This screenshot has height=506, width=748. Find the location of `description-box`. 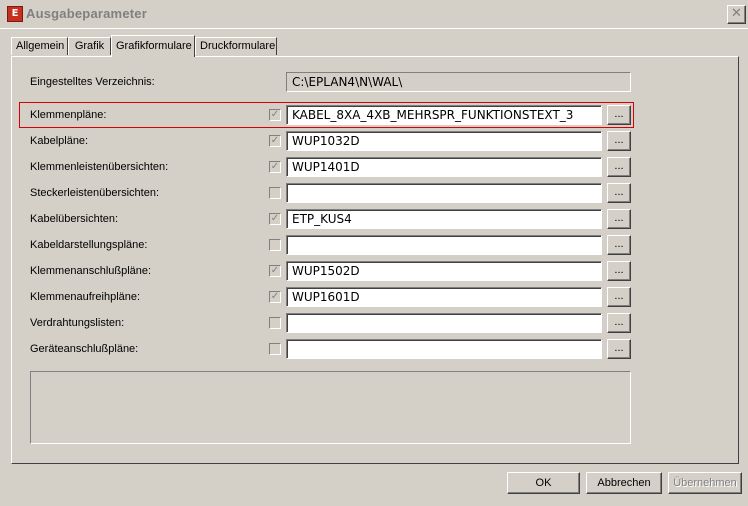

description-box is located at coordinates (330, 407).